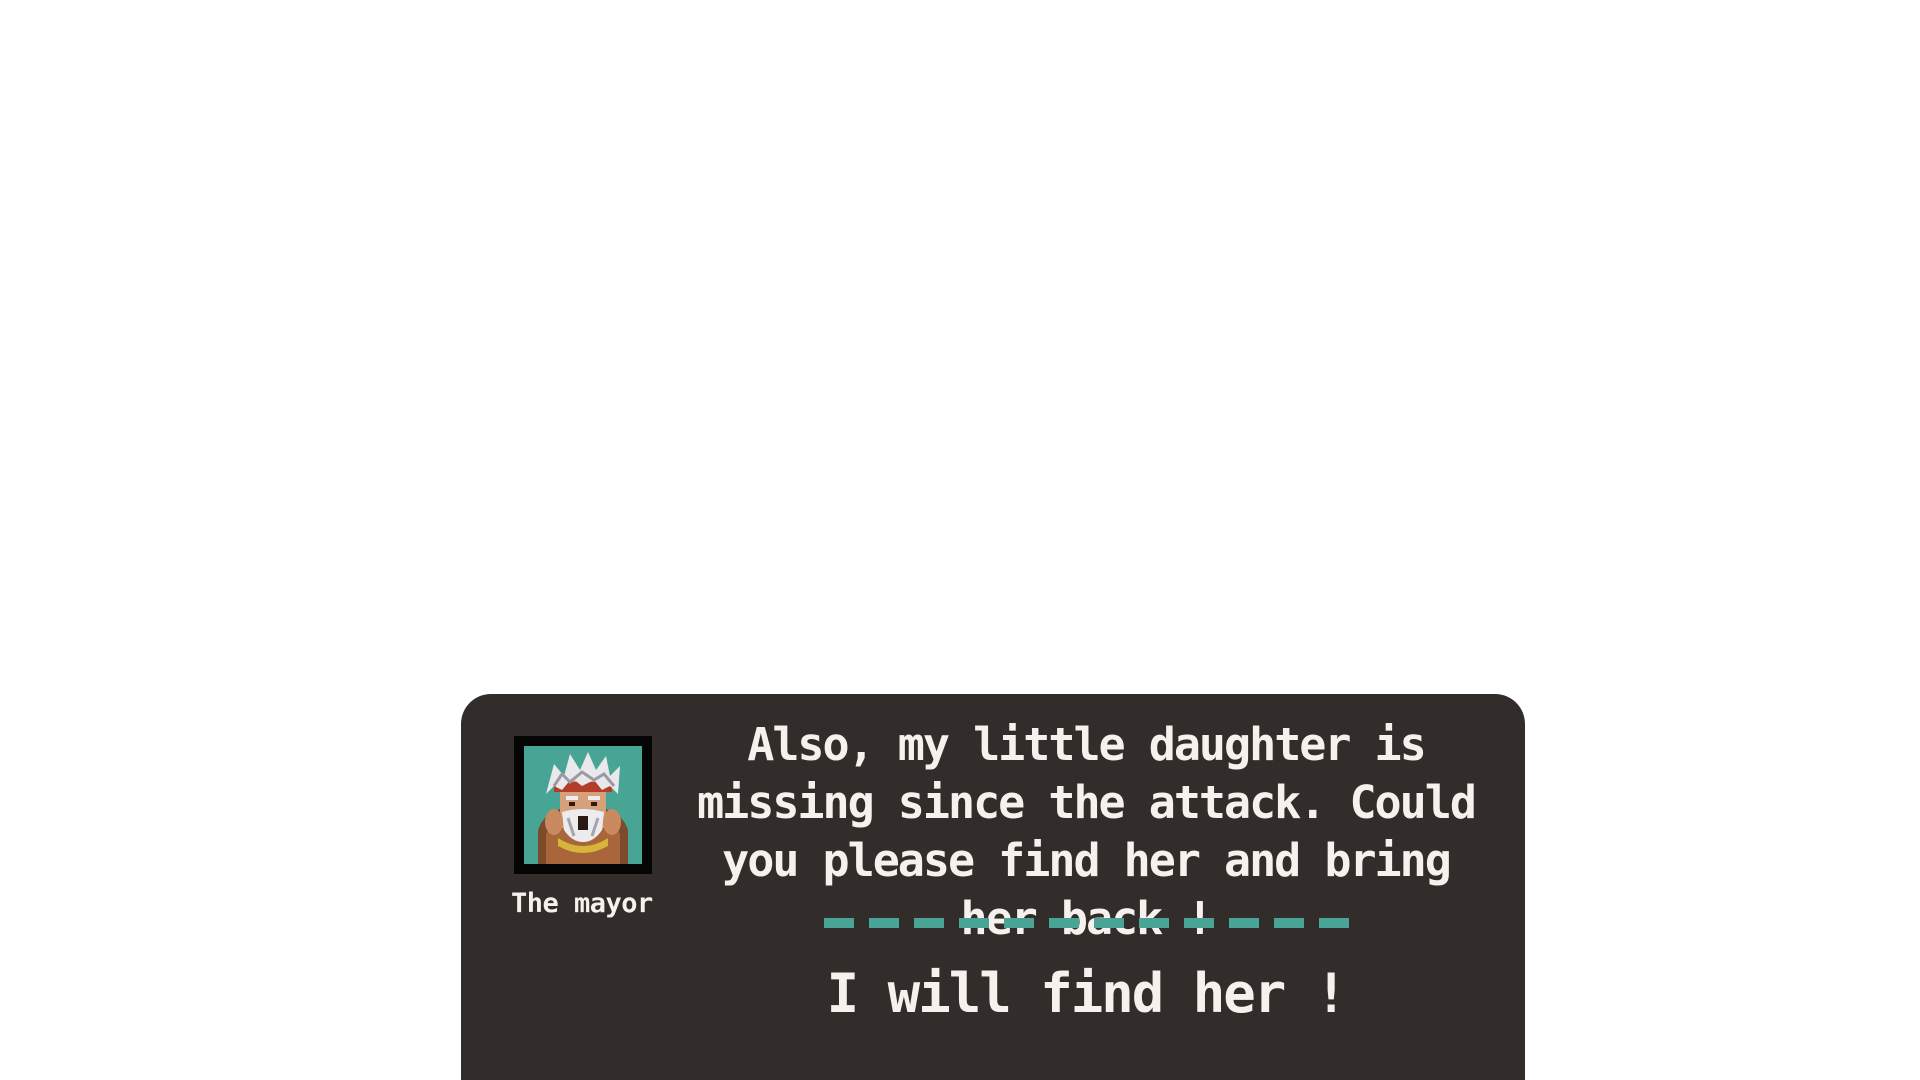 The image size is (1920, 1080). I want to click on mayor-portrait-icon, so click(583, 805).